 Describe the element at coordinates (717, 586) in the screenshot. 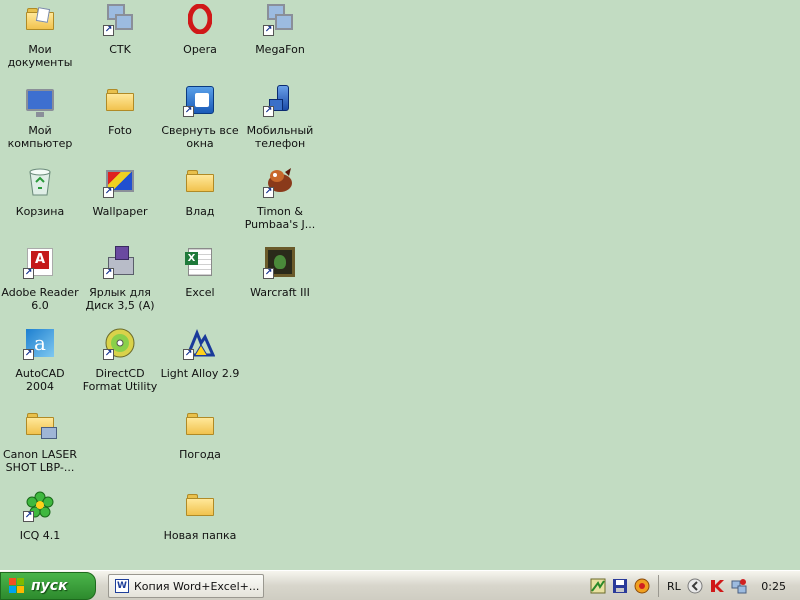

I see `kaspersky-icon` at that location.